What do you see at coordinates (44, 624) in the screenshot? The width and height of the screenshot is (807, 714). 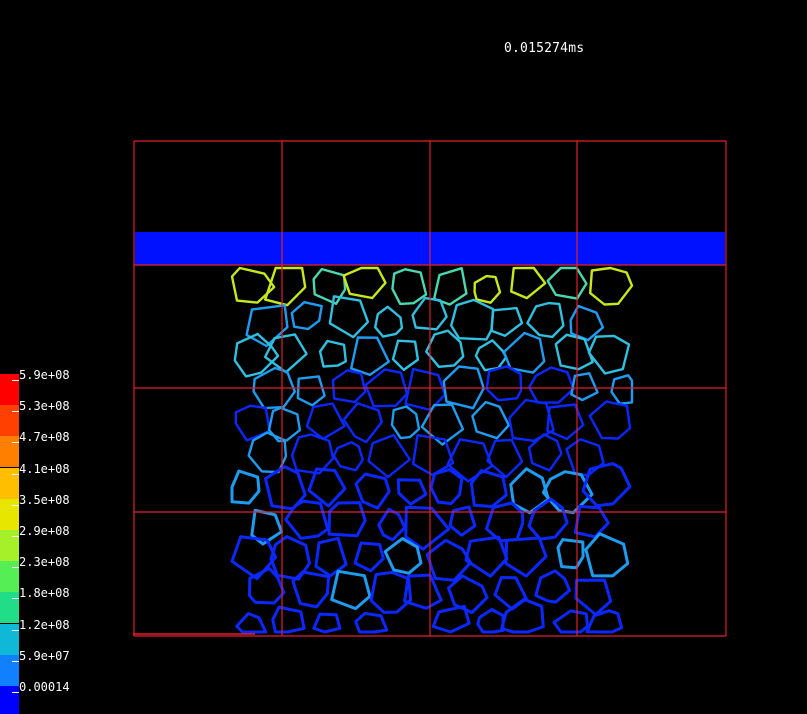 I see `legend-label: 1.2e+08` at bounding box center [44, 624].